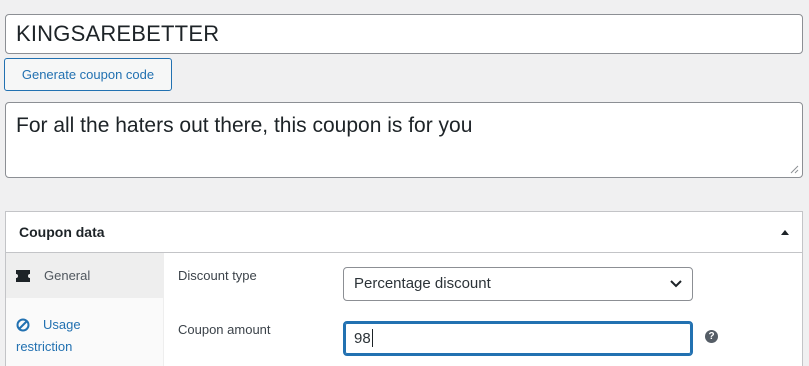  What do you see at coordinates (422, 283) in the screenshot?
I see `discount-type-value: Percentage discount` at bounding box center [422, 283].